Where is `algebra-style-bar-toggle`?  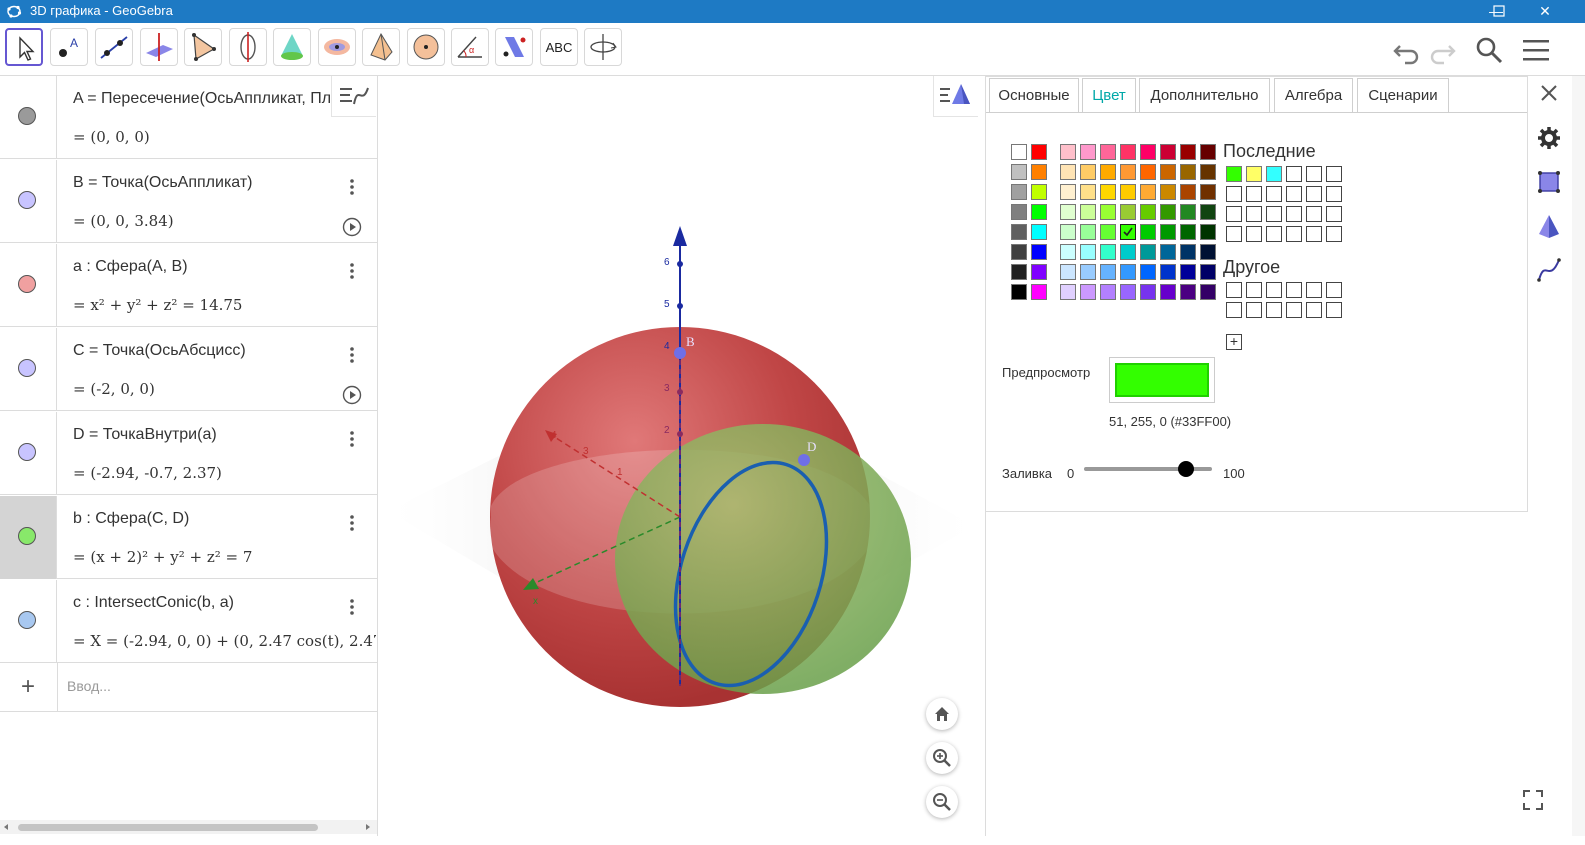 algebra-style-bar-toggle is located at coordinates (353, 96).